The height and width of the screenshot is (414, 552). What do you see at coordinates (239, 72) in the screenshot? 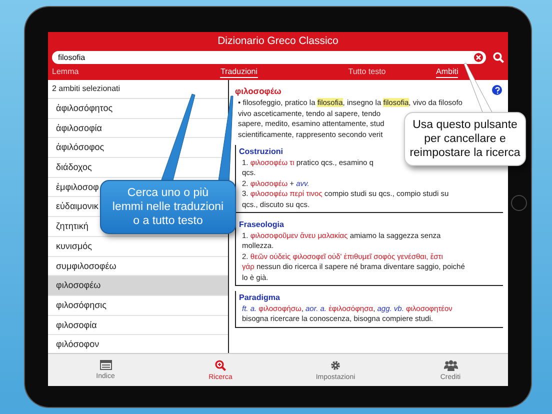
I see `scope-tab: Traduzioni` at bounding box center [239, 72].